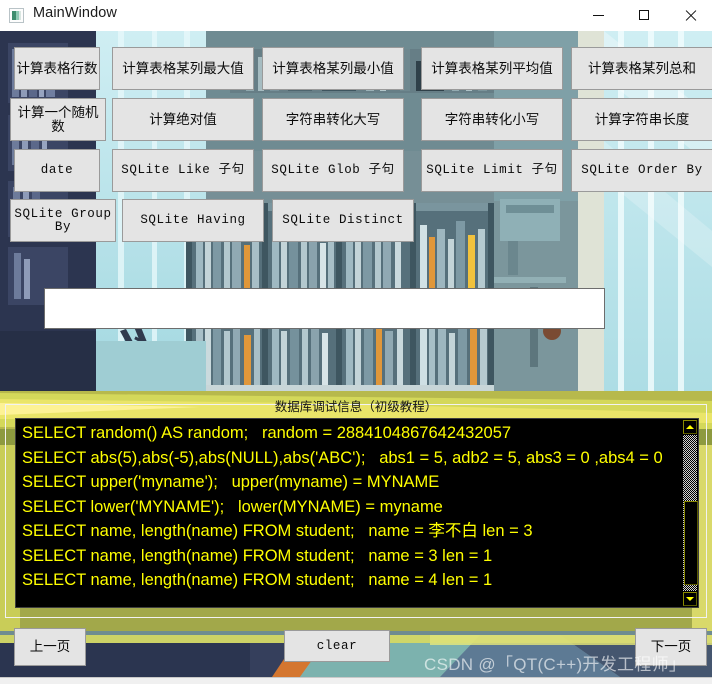 The height and width of the screenshot is (684, 712). What do you see at coordinates (58, 119) in the screenshot?
I see `button-calc-random: 计算一个随机数` at bounding box center [58, 119].